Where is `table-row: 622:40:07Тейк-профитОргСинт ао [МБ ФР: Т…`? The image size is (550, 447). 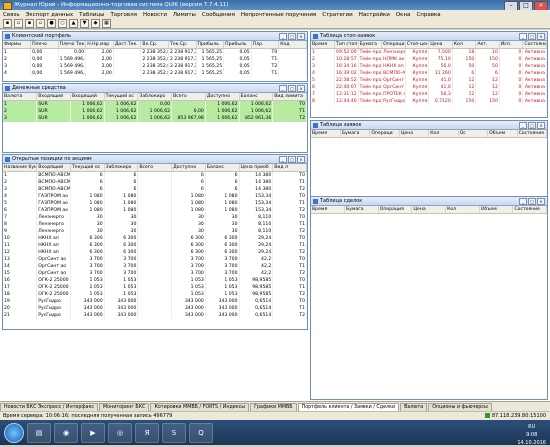 table-row: 622:40:07Тейк-профитОргСинт ао [МБ ФР: Т… is located at coordinates (429, 87).